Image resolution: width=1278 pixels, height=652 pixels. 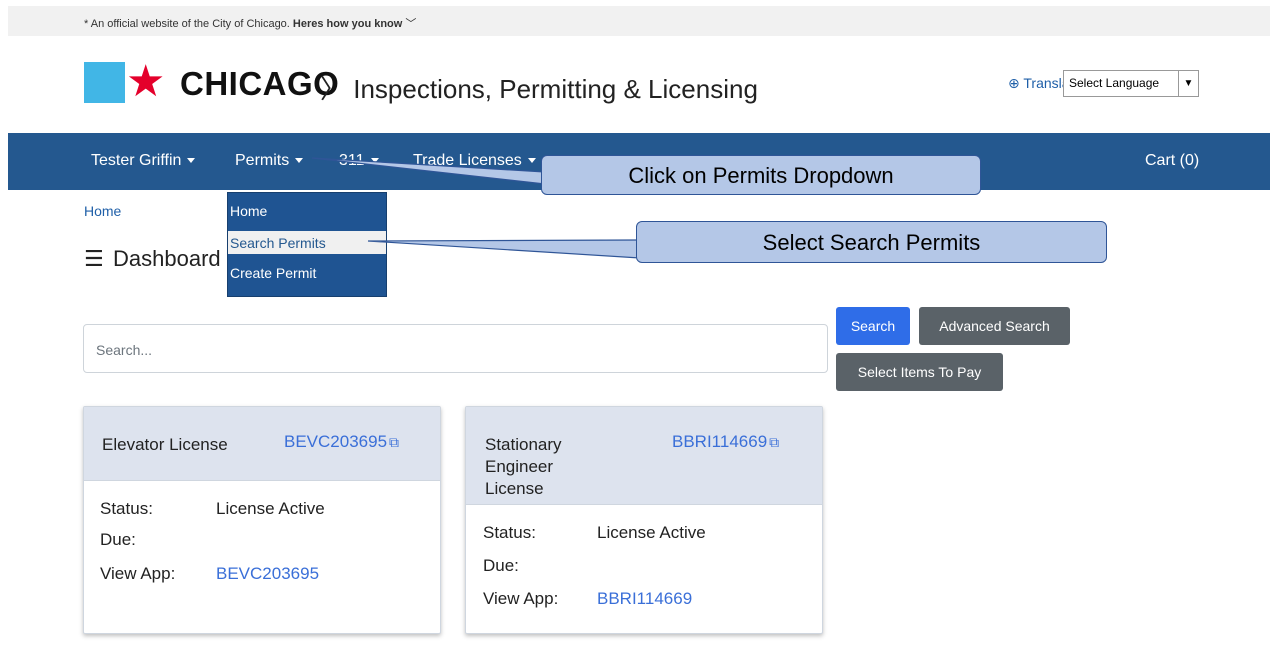 I want to click on callout-pointer-search-permits, so click(x=504, y=249).